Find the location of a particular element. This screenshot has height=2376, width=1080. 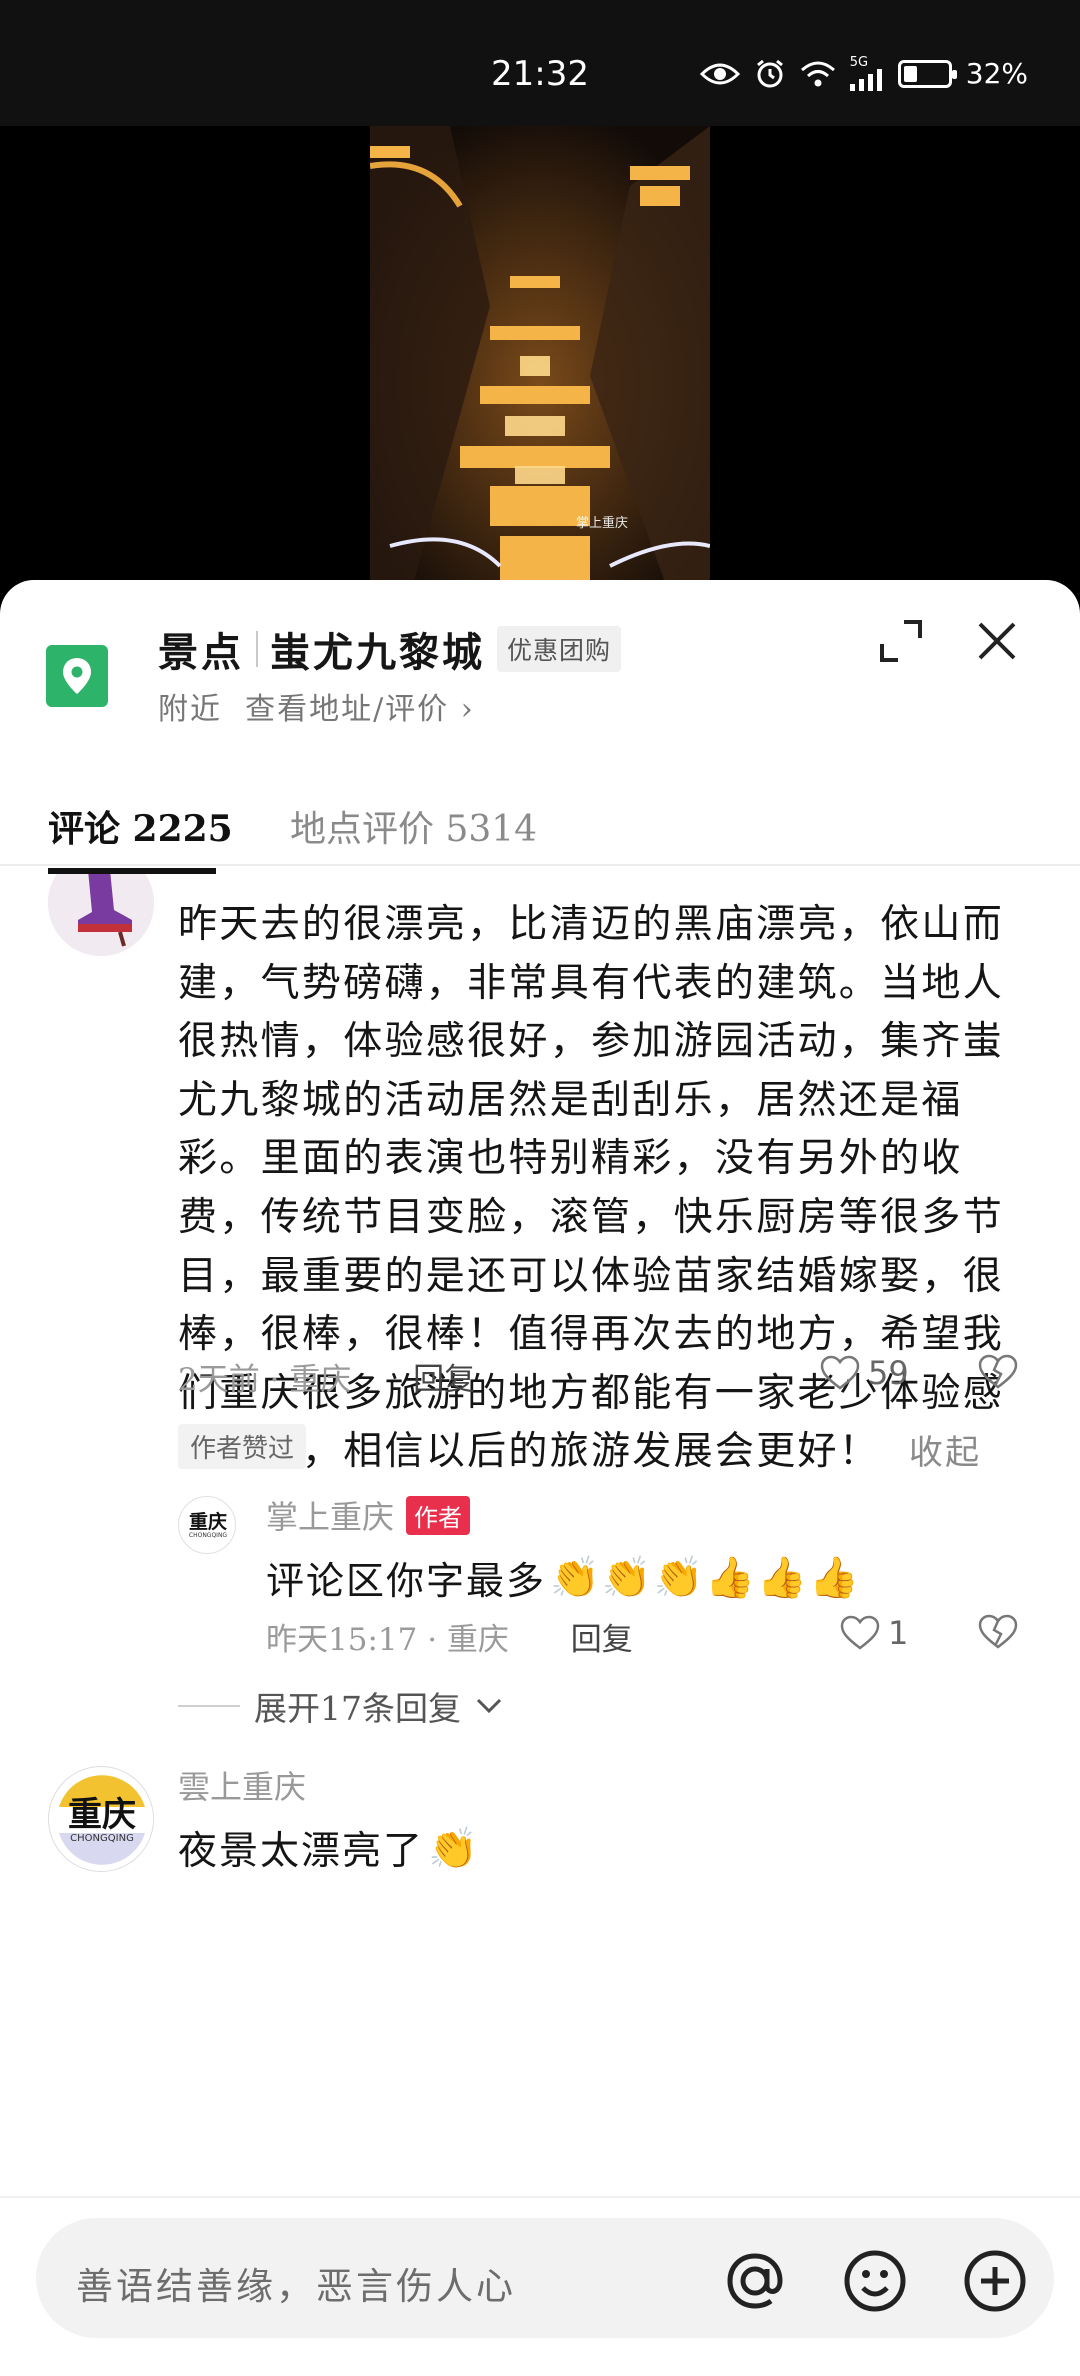

location-name: 蚩尤九黎城 is located at coordinates (377, 652).